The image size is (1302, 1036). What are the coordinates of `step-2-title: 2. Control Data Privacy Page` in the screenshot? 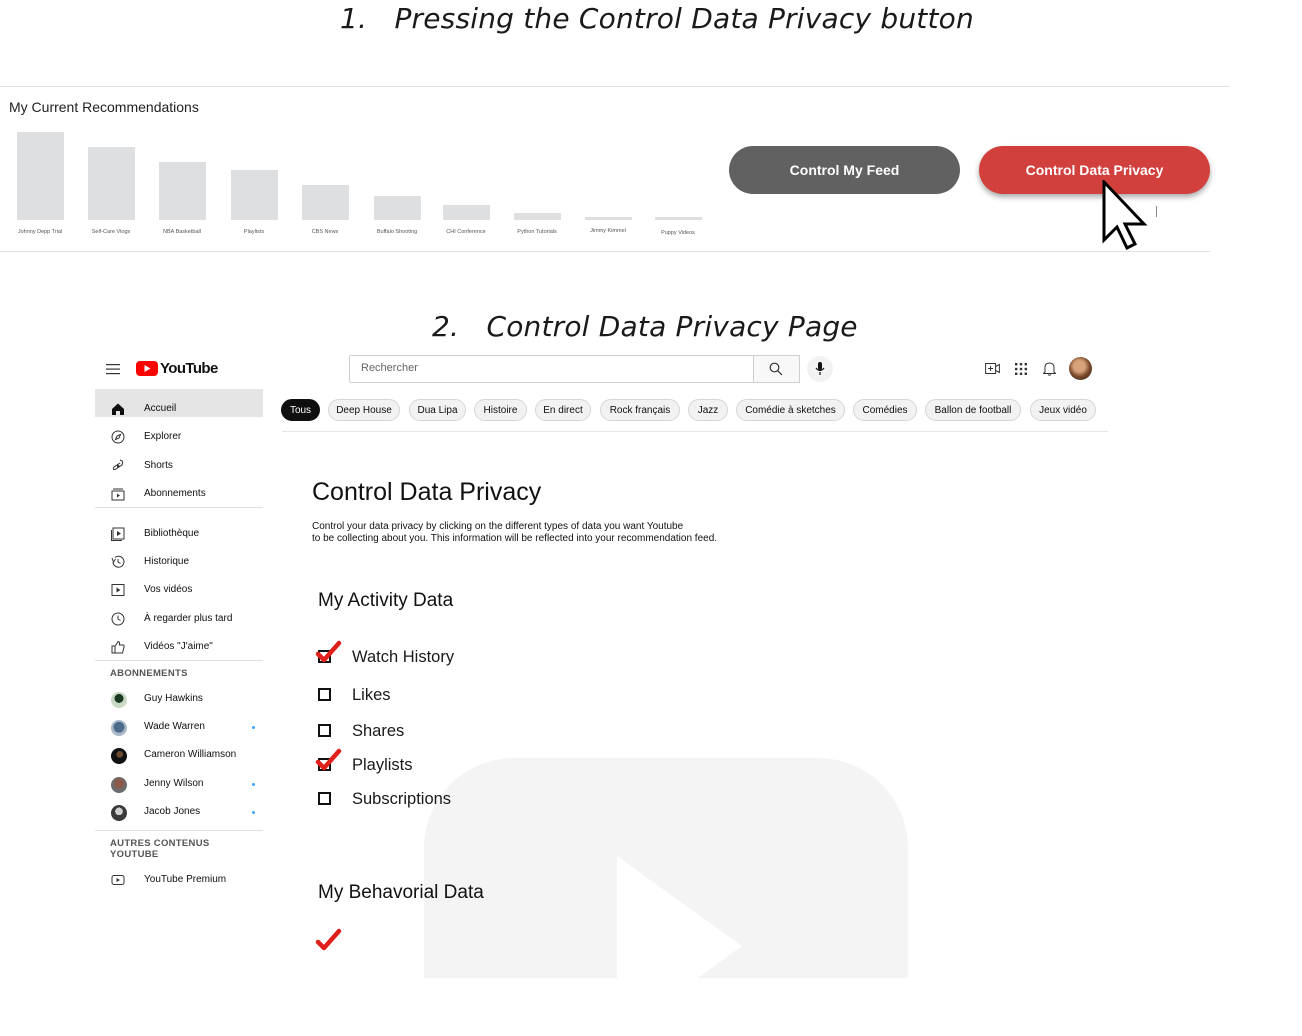 It's located at (645, 326).